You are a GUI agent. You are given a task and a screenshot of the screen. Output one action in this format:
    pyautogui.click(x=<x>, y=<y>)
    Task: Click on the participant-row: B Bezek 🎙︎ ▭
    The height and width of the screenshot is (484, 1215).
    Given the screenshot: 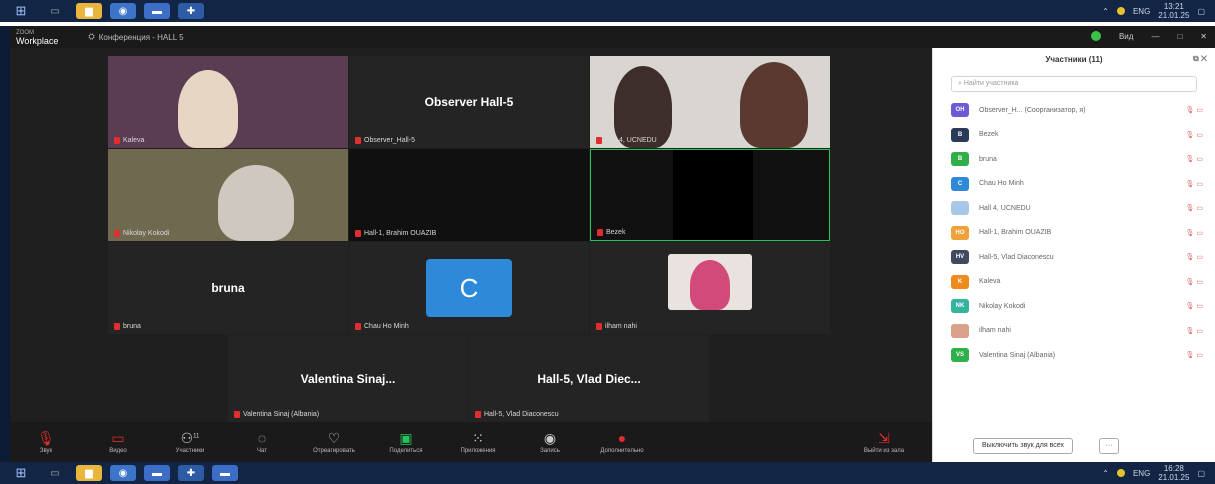 What is the action you would take?
    pyautogui.click(x=1074, y=135)
    